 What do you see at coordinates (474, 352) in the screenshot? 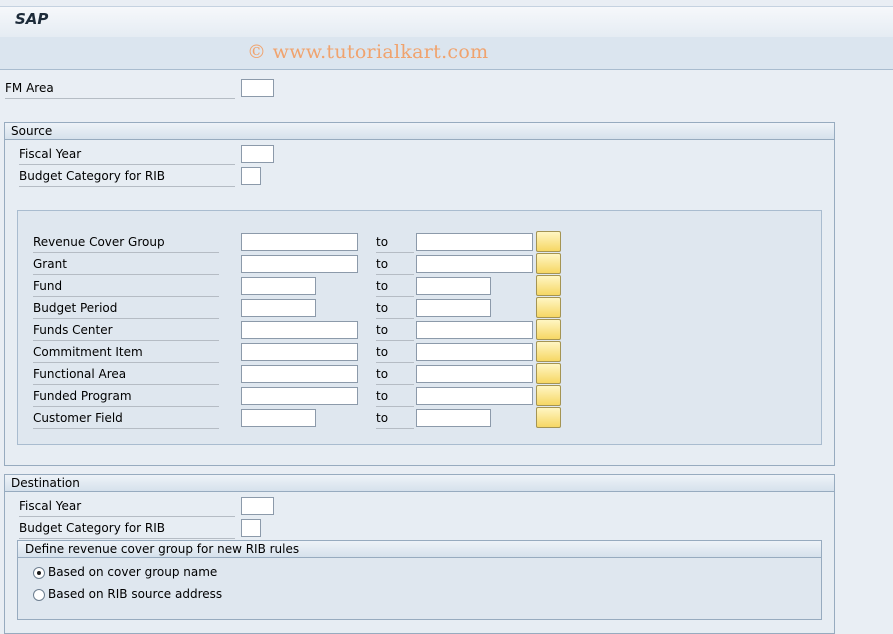
I see `commitment-item-to-input` at bounding box center [474, 352].